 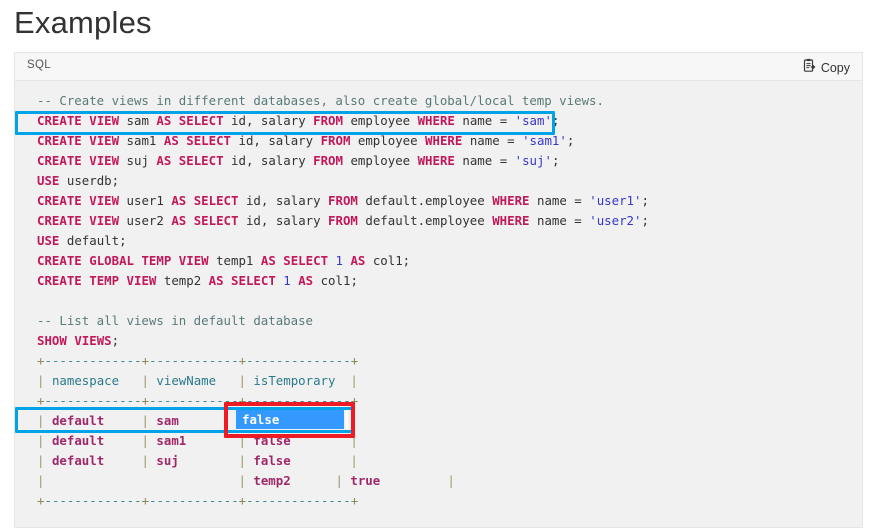 I want to click on text-selection-false: false, so click(x=290, y=419).